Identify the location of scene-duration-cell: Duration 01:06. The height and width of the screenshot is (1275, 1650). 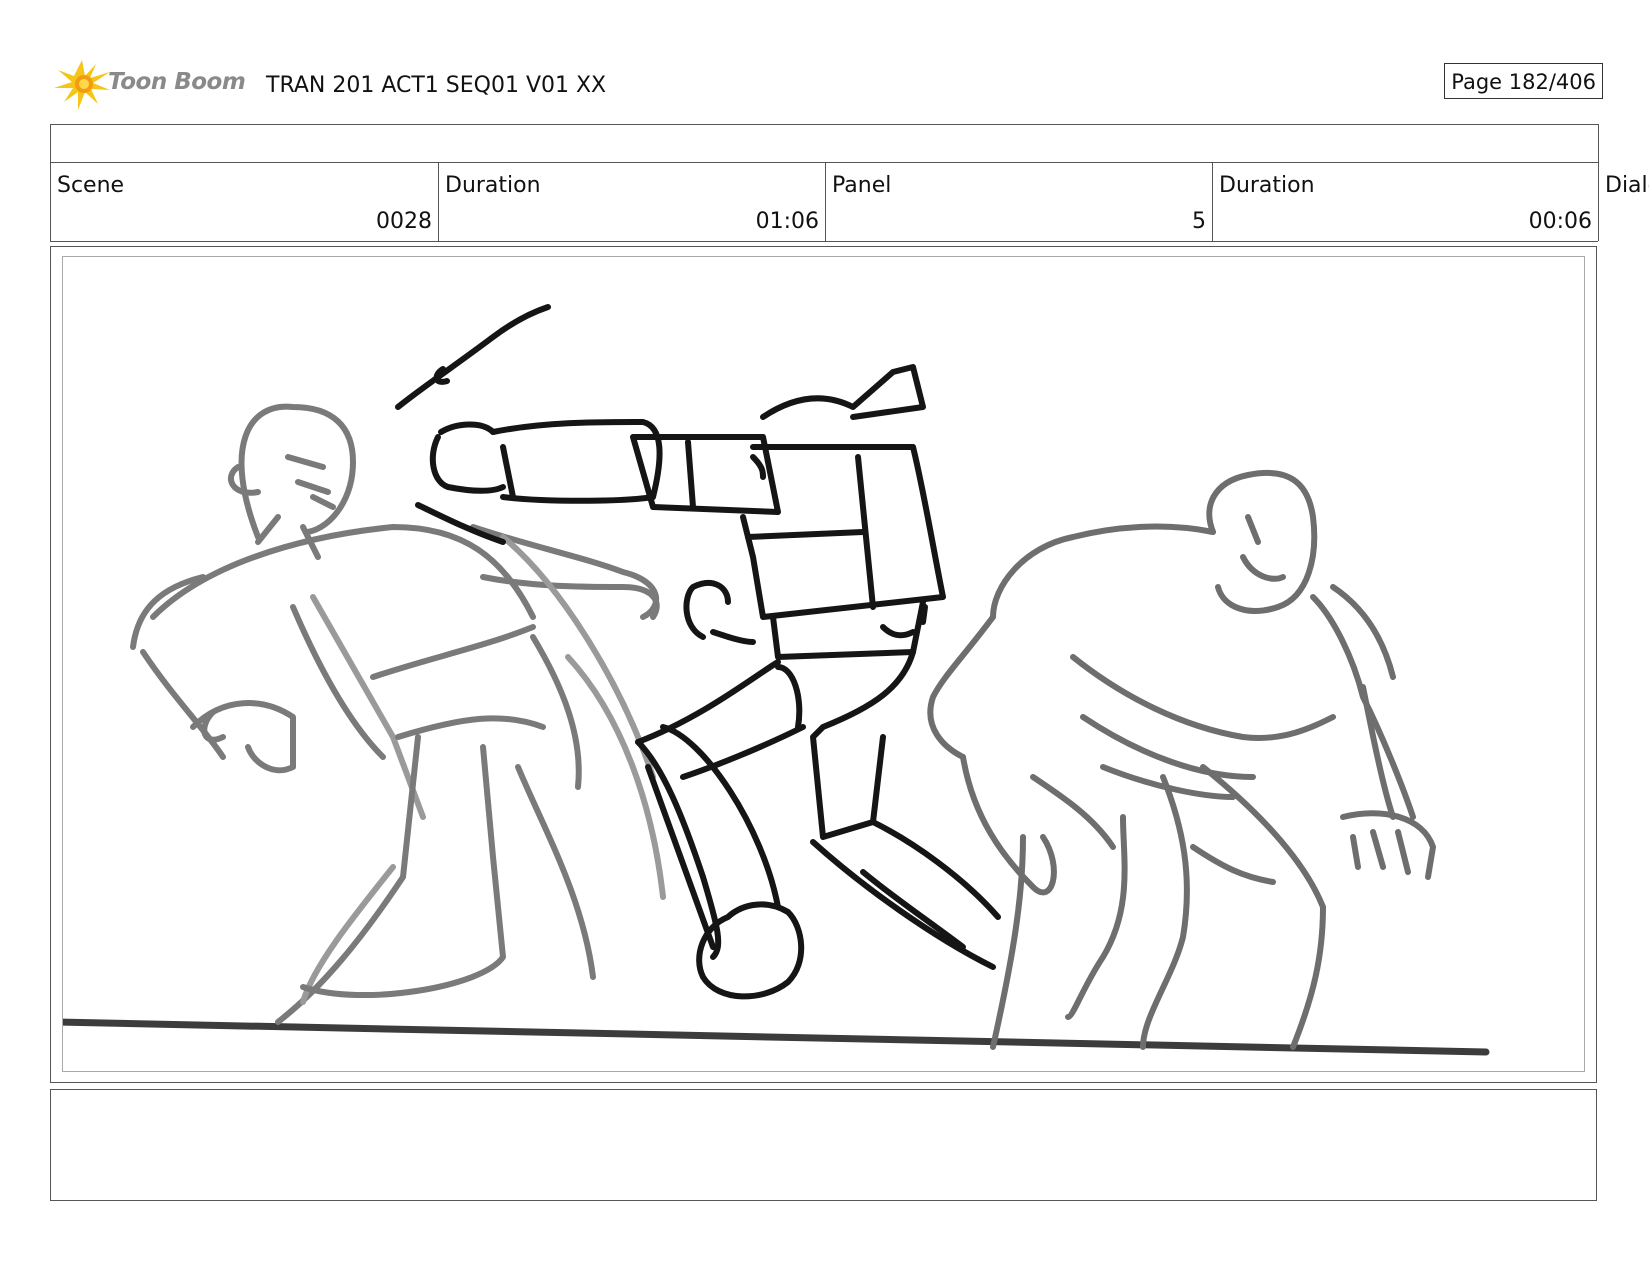
(632, 202).